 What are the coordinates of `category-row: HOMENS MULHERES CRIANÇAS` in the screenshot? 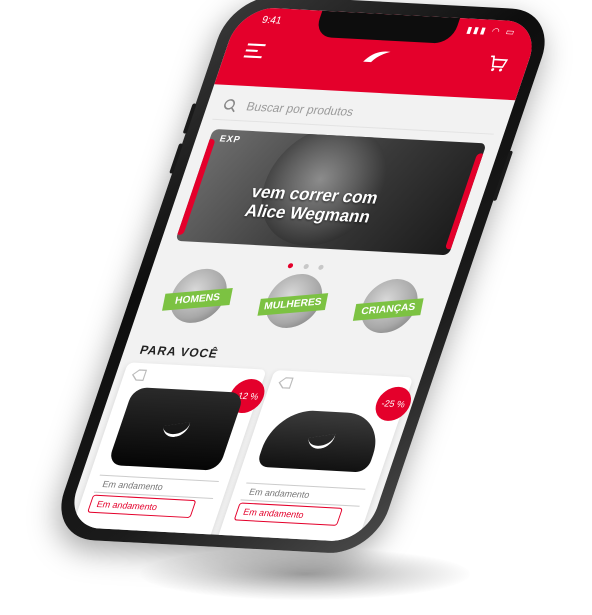 It's located at (292, 306).